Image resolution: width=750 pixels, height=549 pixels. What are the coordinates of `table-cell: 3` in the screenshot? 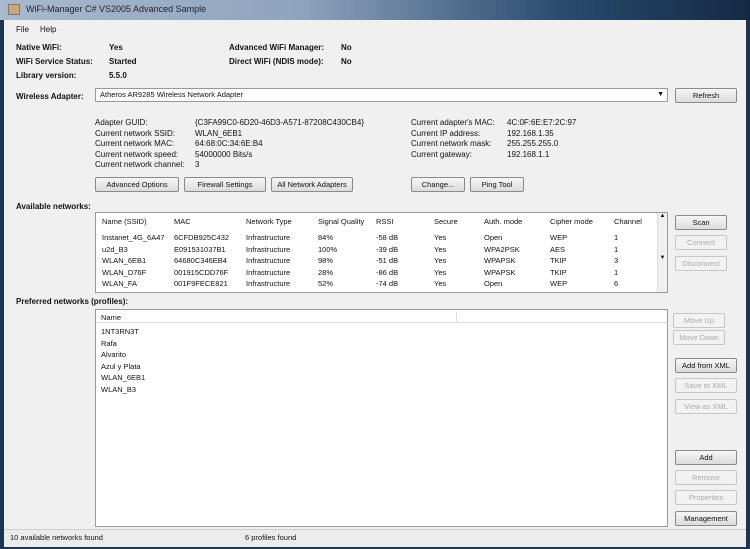 It's located at (616, 260).